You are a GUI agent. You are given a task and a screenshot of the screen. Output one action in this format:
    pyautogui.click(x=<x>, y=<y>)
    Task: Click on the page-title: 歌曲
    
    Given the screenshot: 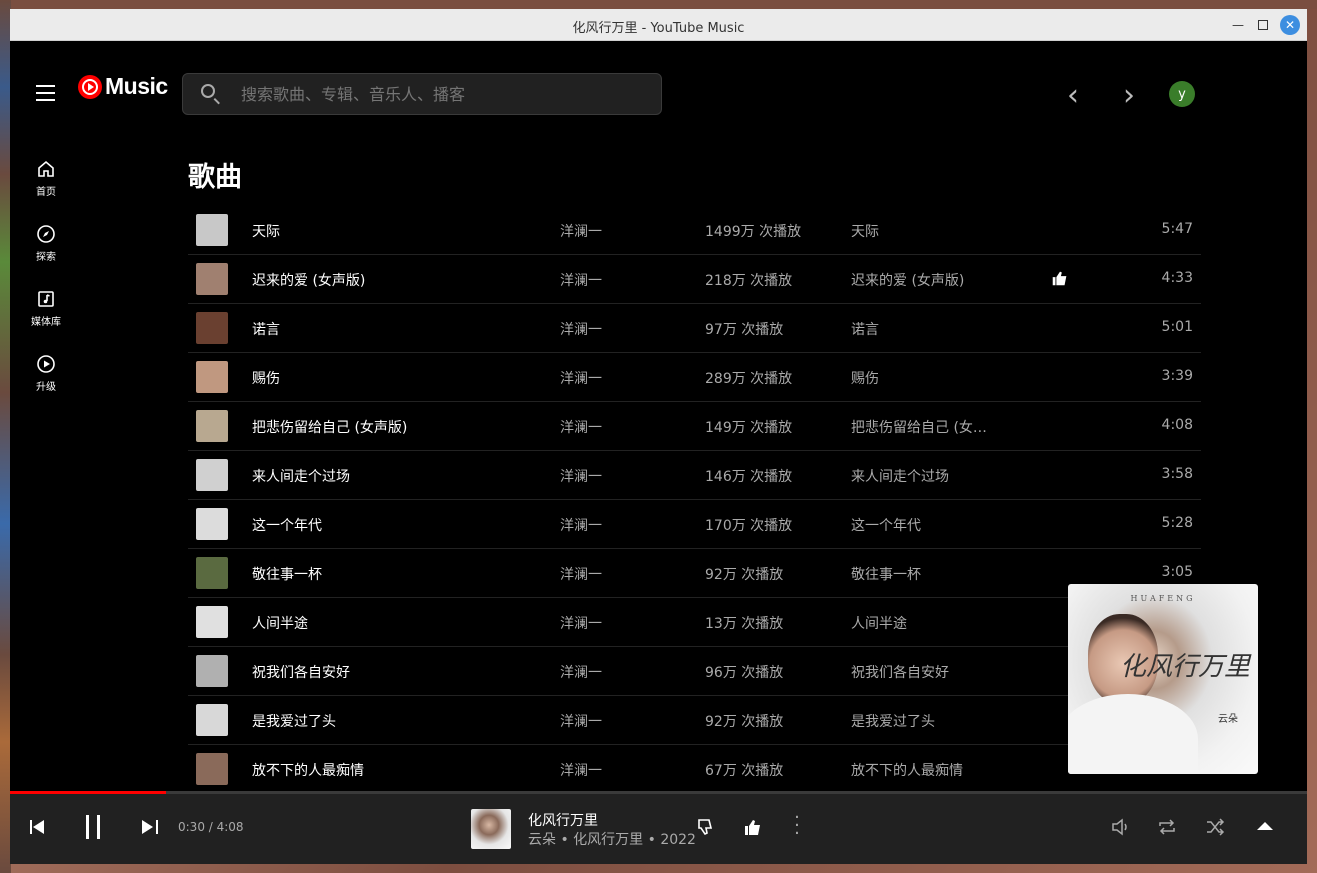 What is the action you would take?
    pyautogui.click(x=215, y=177)
    